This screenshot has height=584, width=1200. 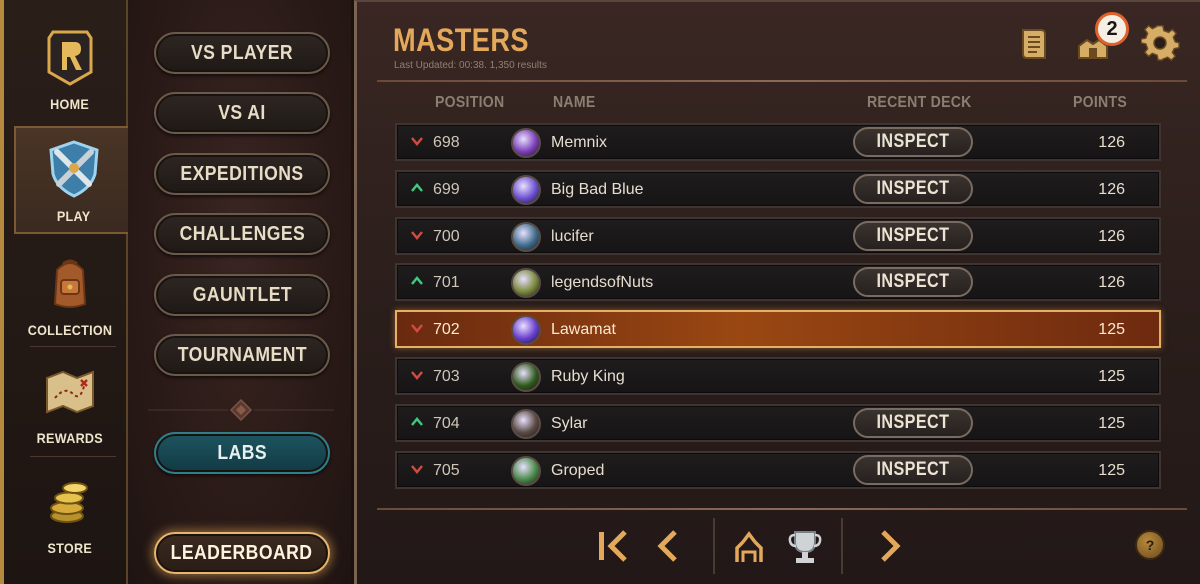 I want to click on nav-play-label: PLAY, so click(x=74, y=216).